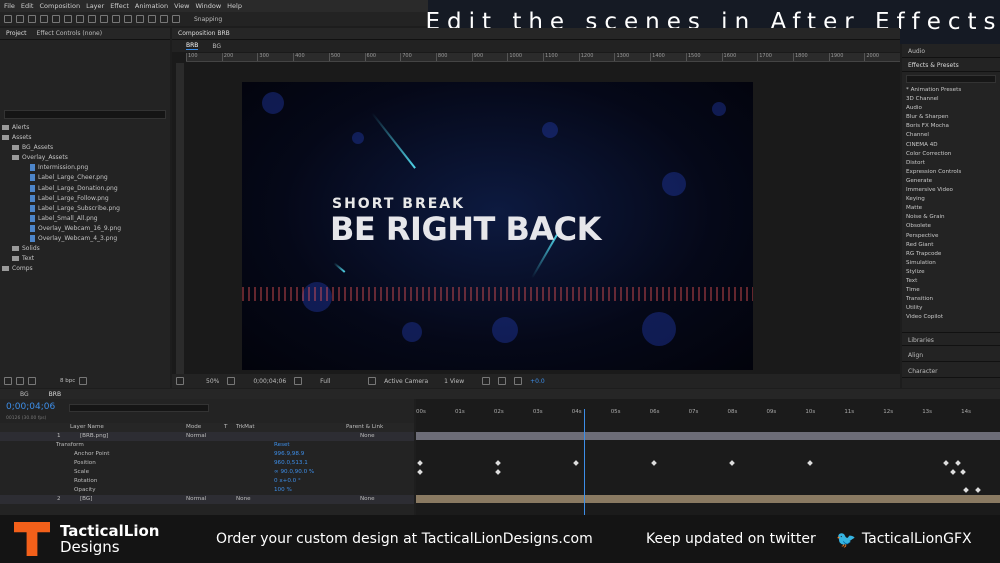  Describe the element at coordinates (181, 6) in the screenshot. I see `menu-view: View` at that location.